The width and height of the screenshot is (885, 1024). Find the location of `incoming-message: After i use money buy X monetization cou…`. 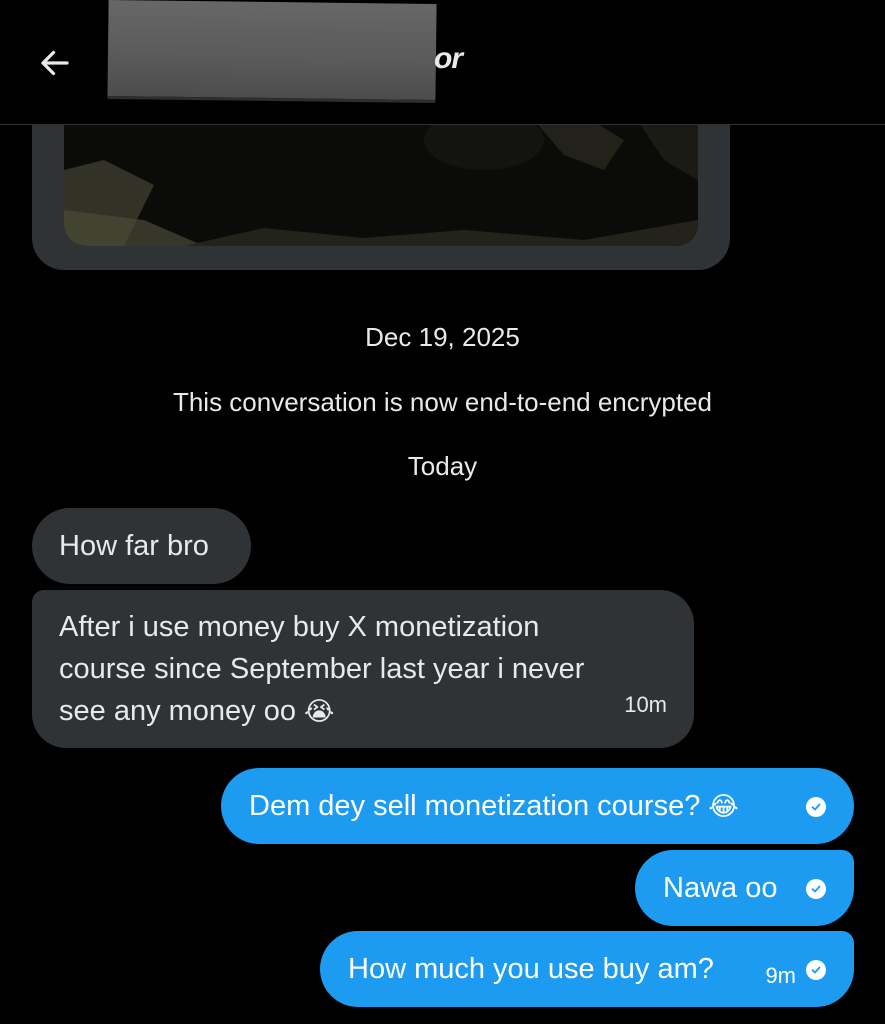

incoming-message: After i use money buy X monetization cou… is located at coordinates (363, 669).